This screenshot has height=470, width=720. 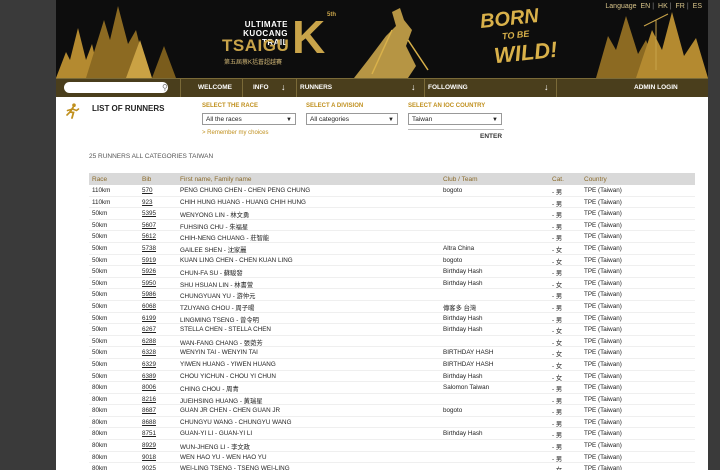 I want to click on remember-choices-link: > Remember my choices, so click(x=235, y=133).